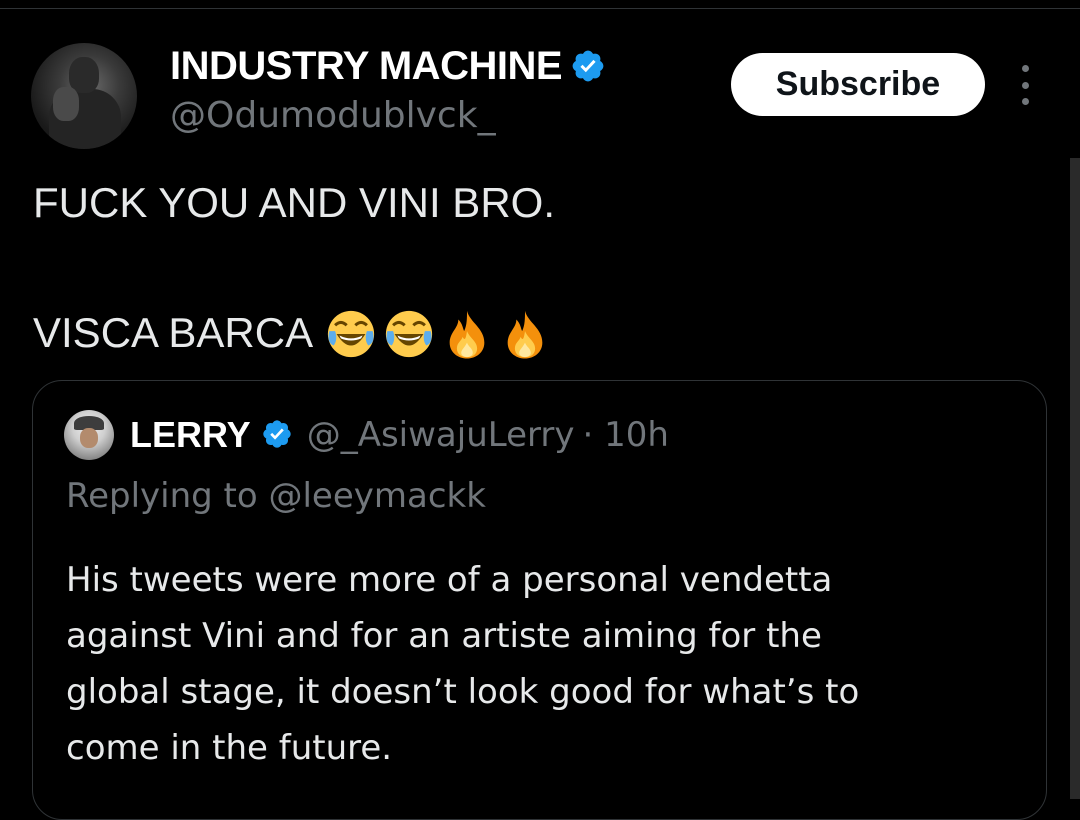  I want to click on author-avatar, so click(84, 96).